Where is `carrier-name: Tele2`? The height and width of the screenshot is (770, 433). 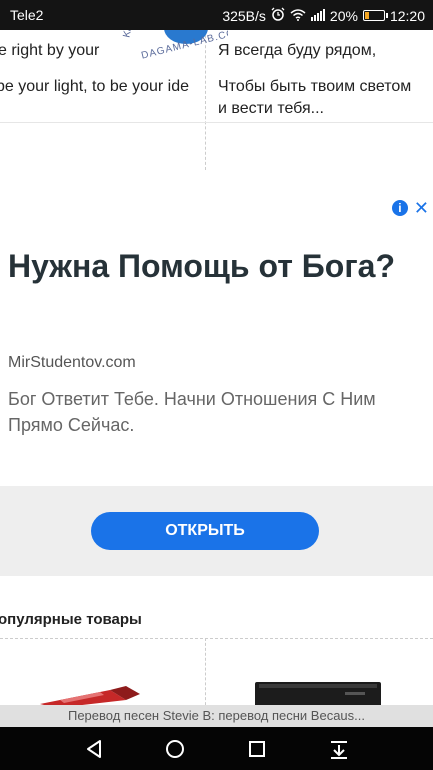 carrier-name: Tele2 is located at coordinates (27, 15).